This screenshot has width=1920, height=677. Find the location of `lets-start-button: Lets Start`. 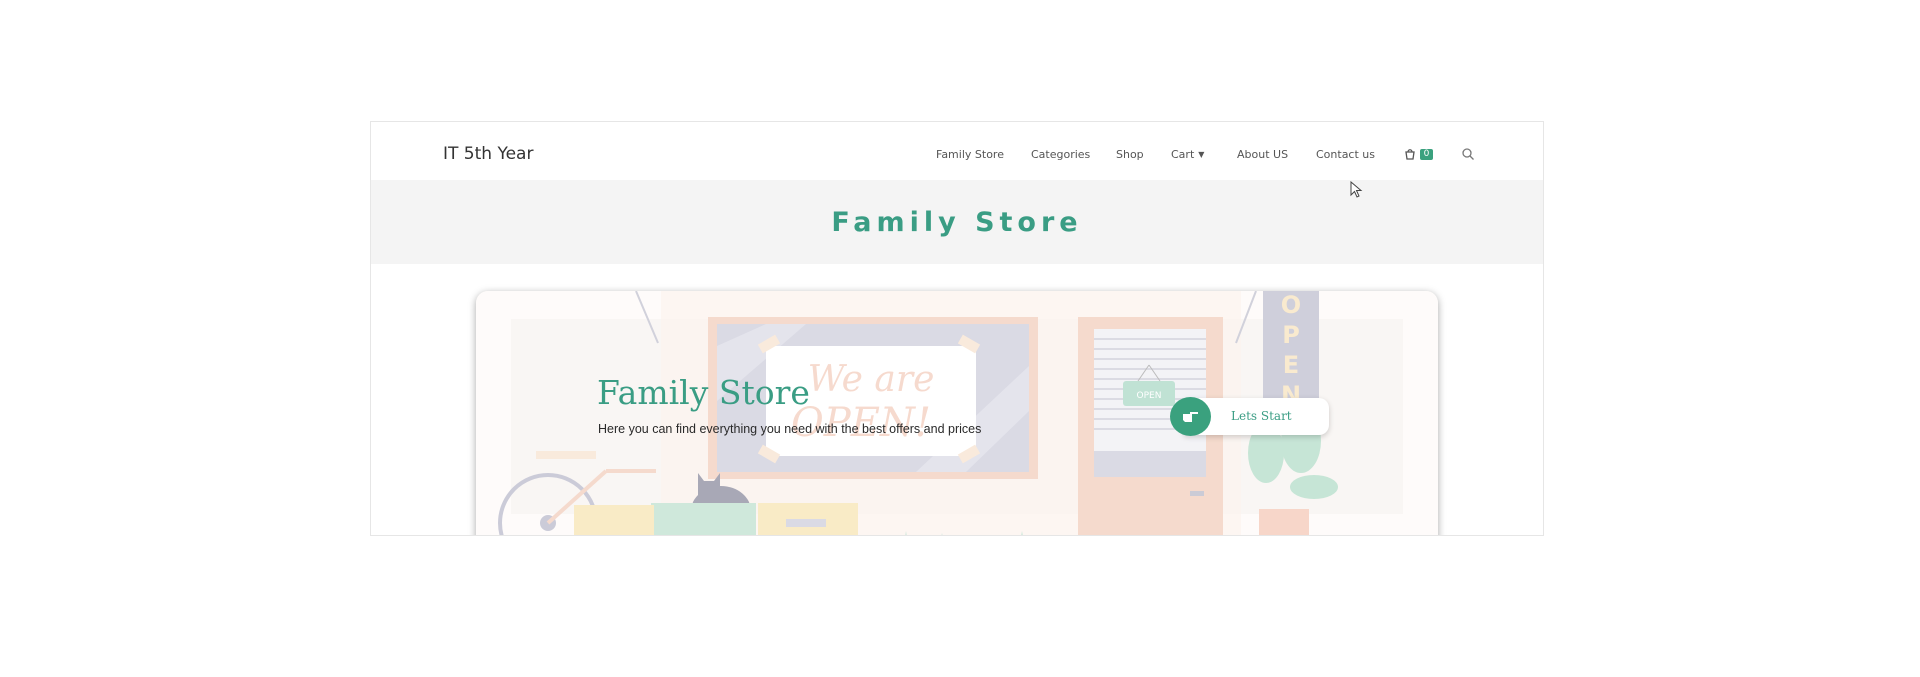

lets-start-button: Lets Start is located at coordinates (1249, 416).